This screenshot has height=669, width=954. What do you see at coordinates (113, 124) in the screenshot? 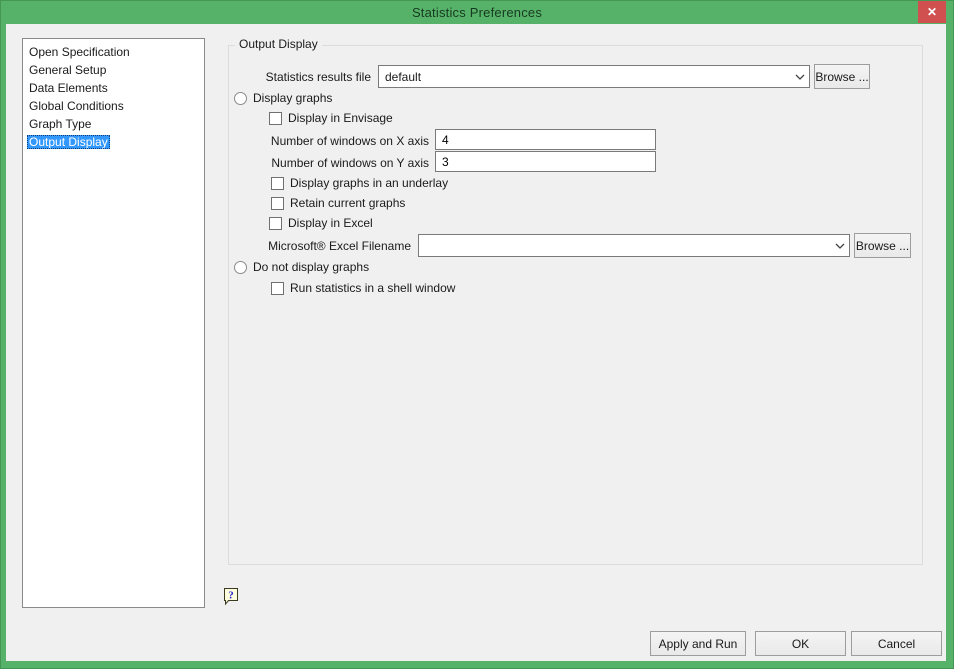
I see `nav-item-graph-type: Graph Type` at bounding box center [113, 124].